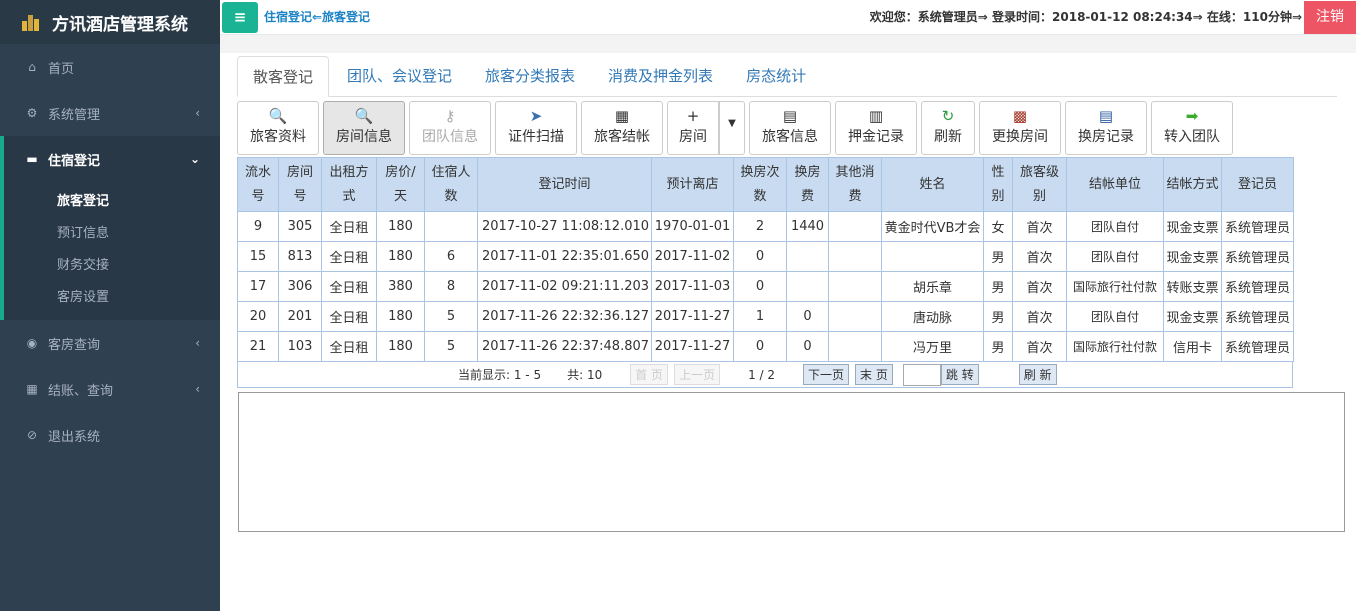 This screenshot has width=1356, height=611. I want to click on first-page-button: 首 页, so click(649, 374).